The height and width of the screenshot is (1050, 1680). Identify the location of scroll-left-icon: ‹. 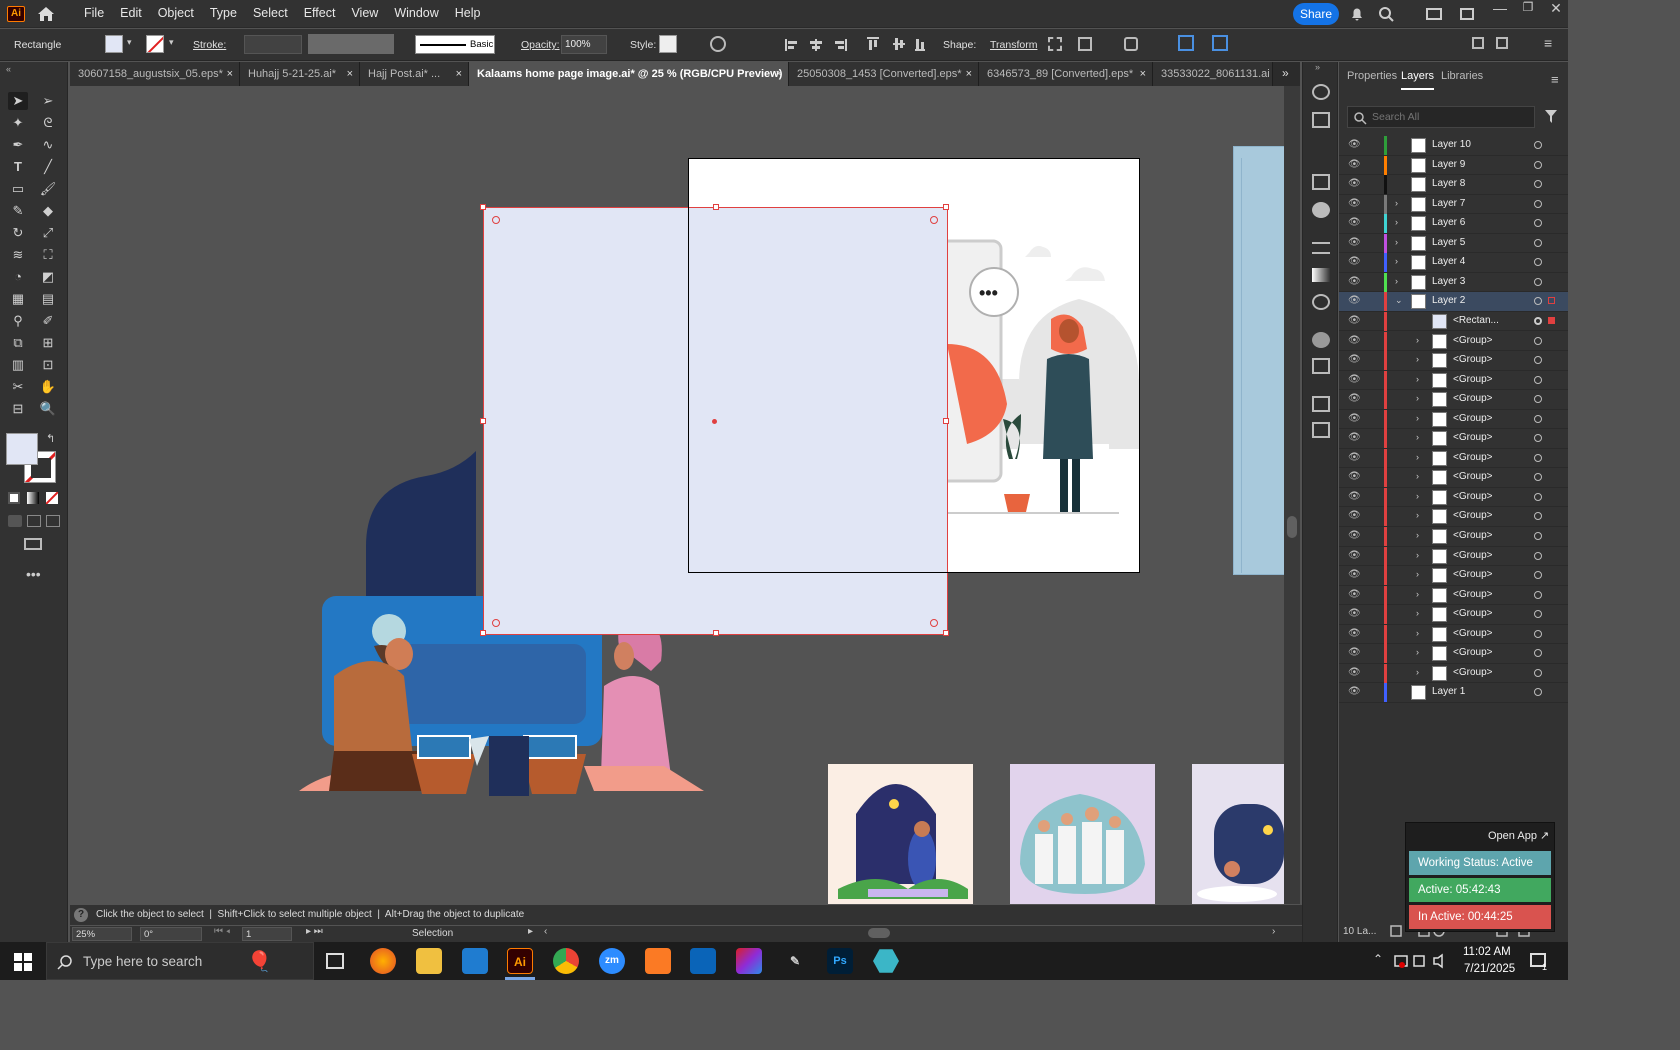
(545, 931).